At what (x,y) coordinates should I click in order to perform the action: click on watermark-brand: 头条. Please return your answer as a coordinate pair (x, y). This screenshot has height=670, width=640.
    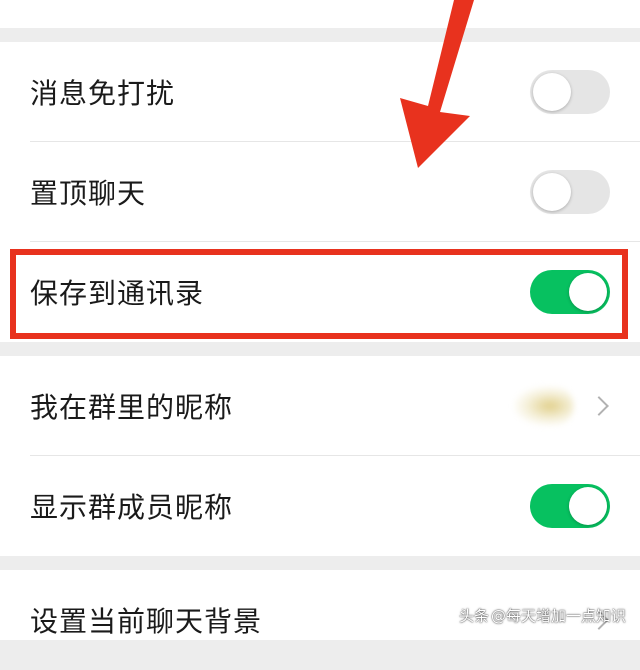
    Looking at the image, I should click on (473, 616).